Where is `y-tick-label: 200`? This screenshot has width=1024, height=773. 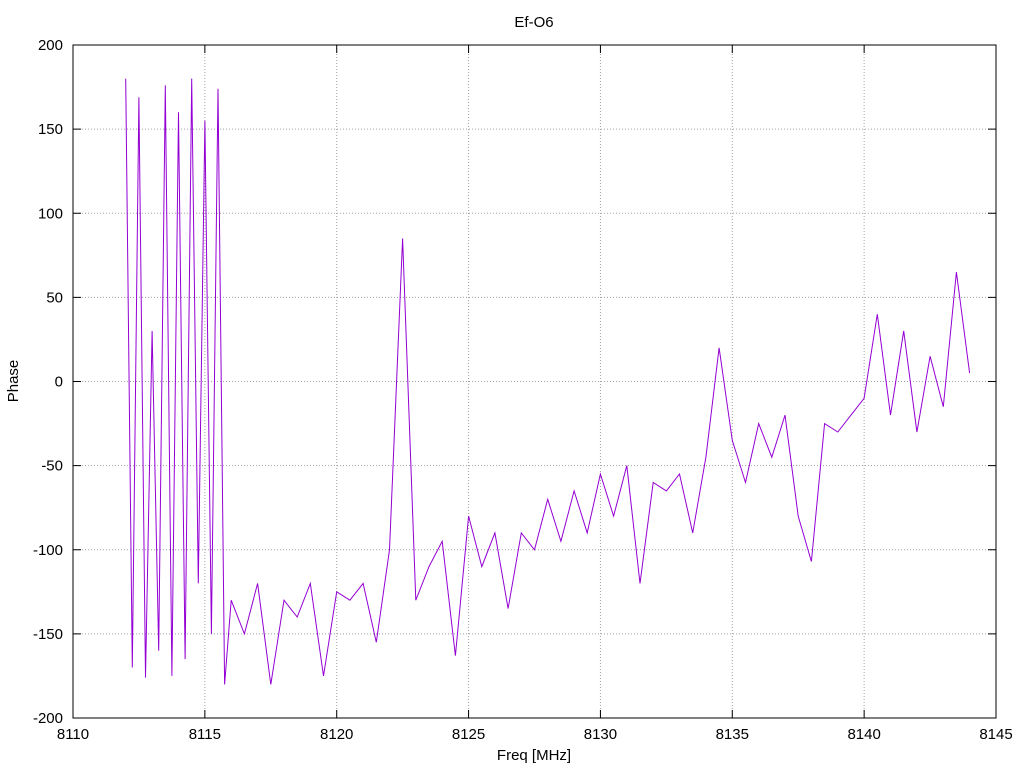
y-tick-label: 200 is located at coordinates (50, 45).